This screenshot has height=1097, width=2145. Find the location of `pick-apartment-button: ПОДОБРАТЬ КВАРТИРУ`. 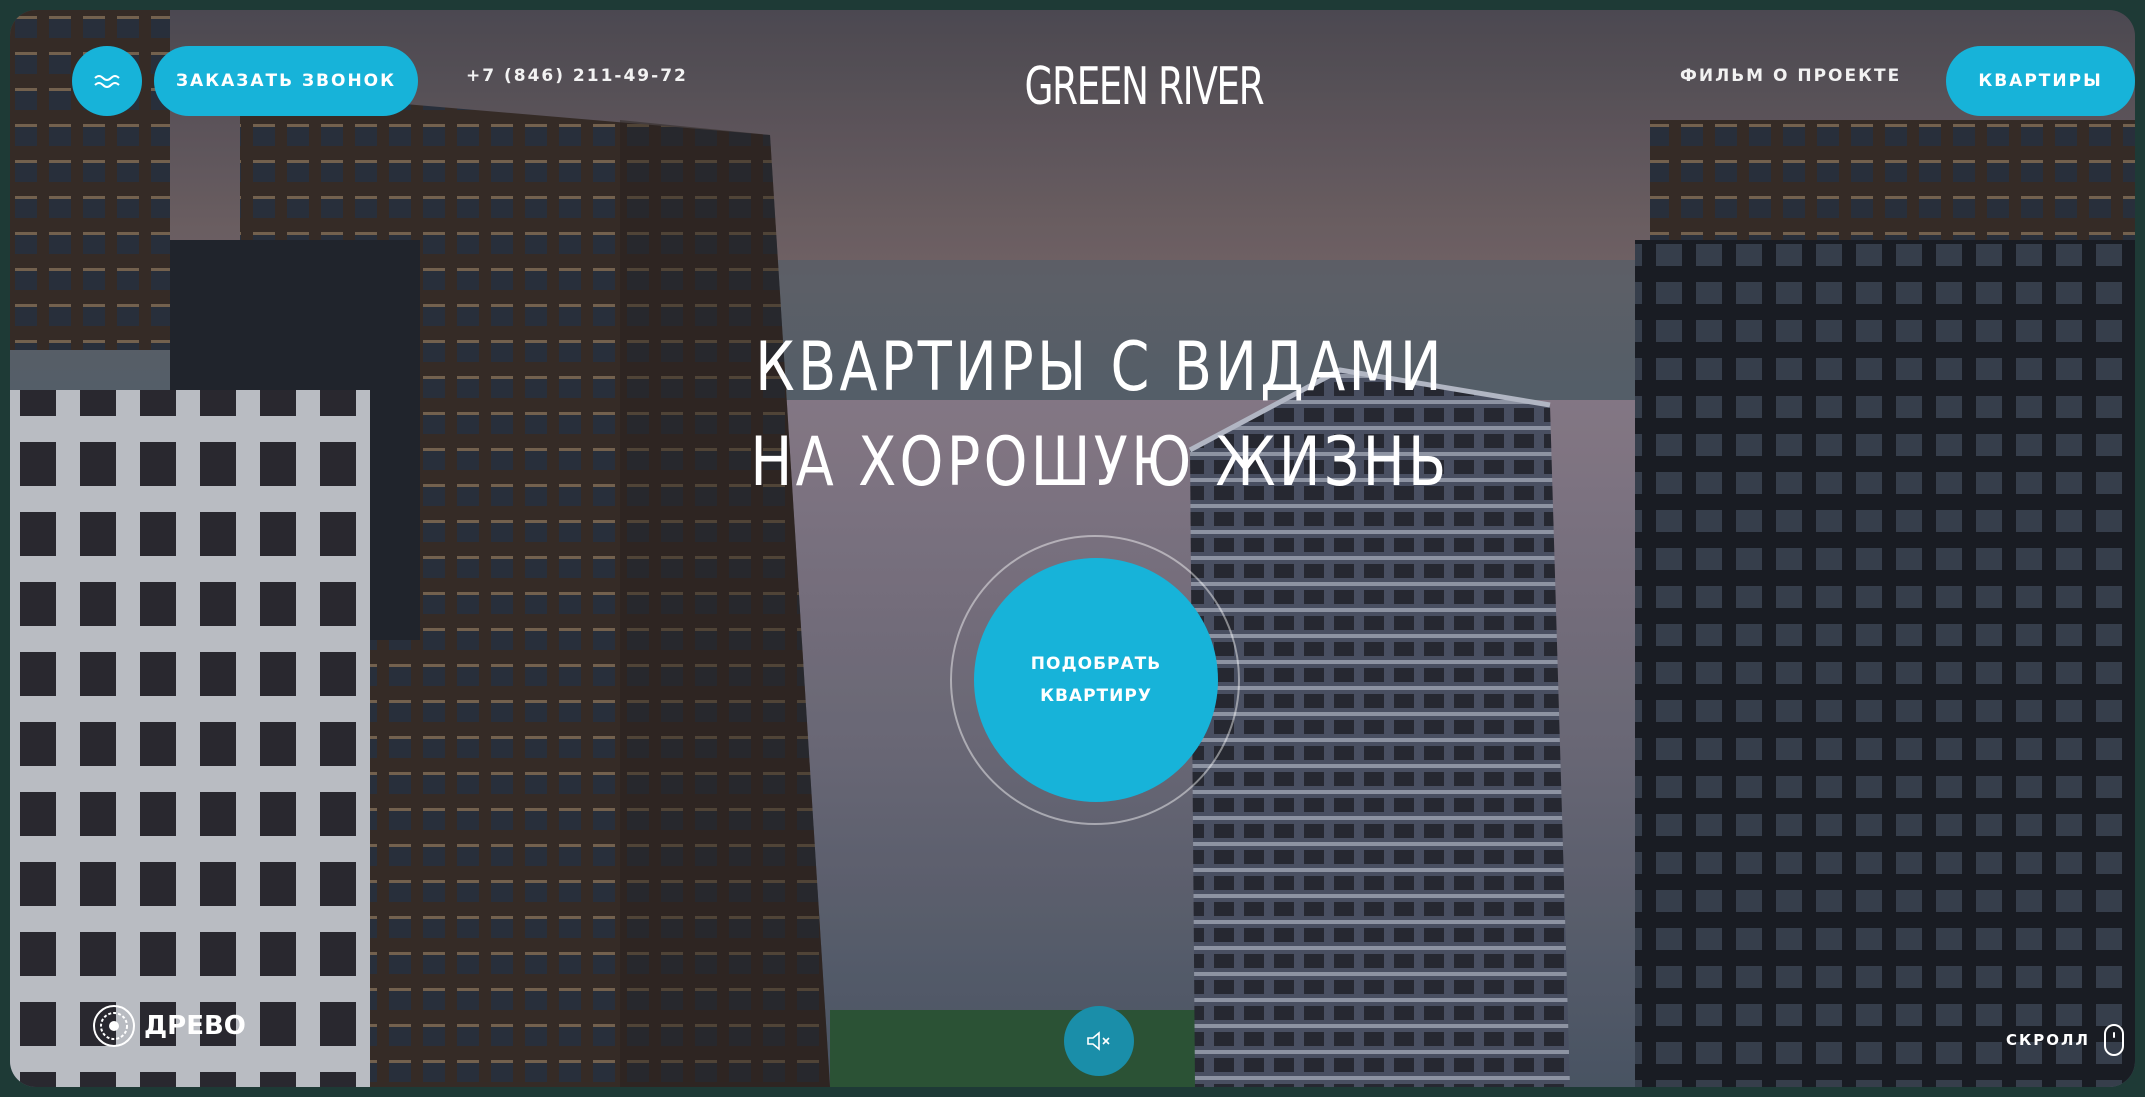

pick-apartment-button: ПОДОБРАТЬ КВАРТИРУ is located at coordinates (1096, 680).